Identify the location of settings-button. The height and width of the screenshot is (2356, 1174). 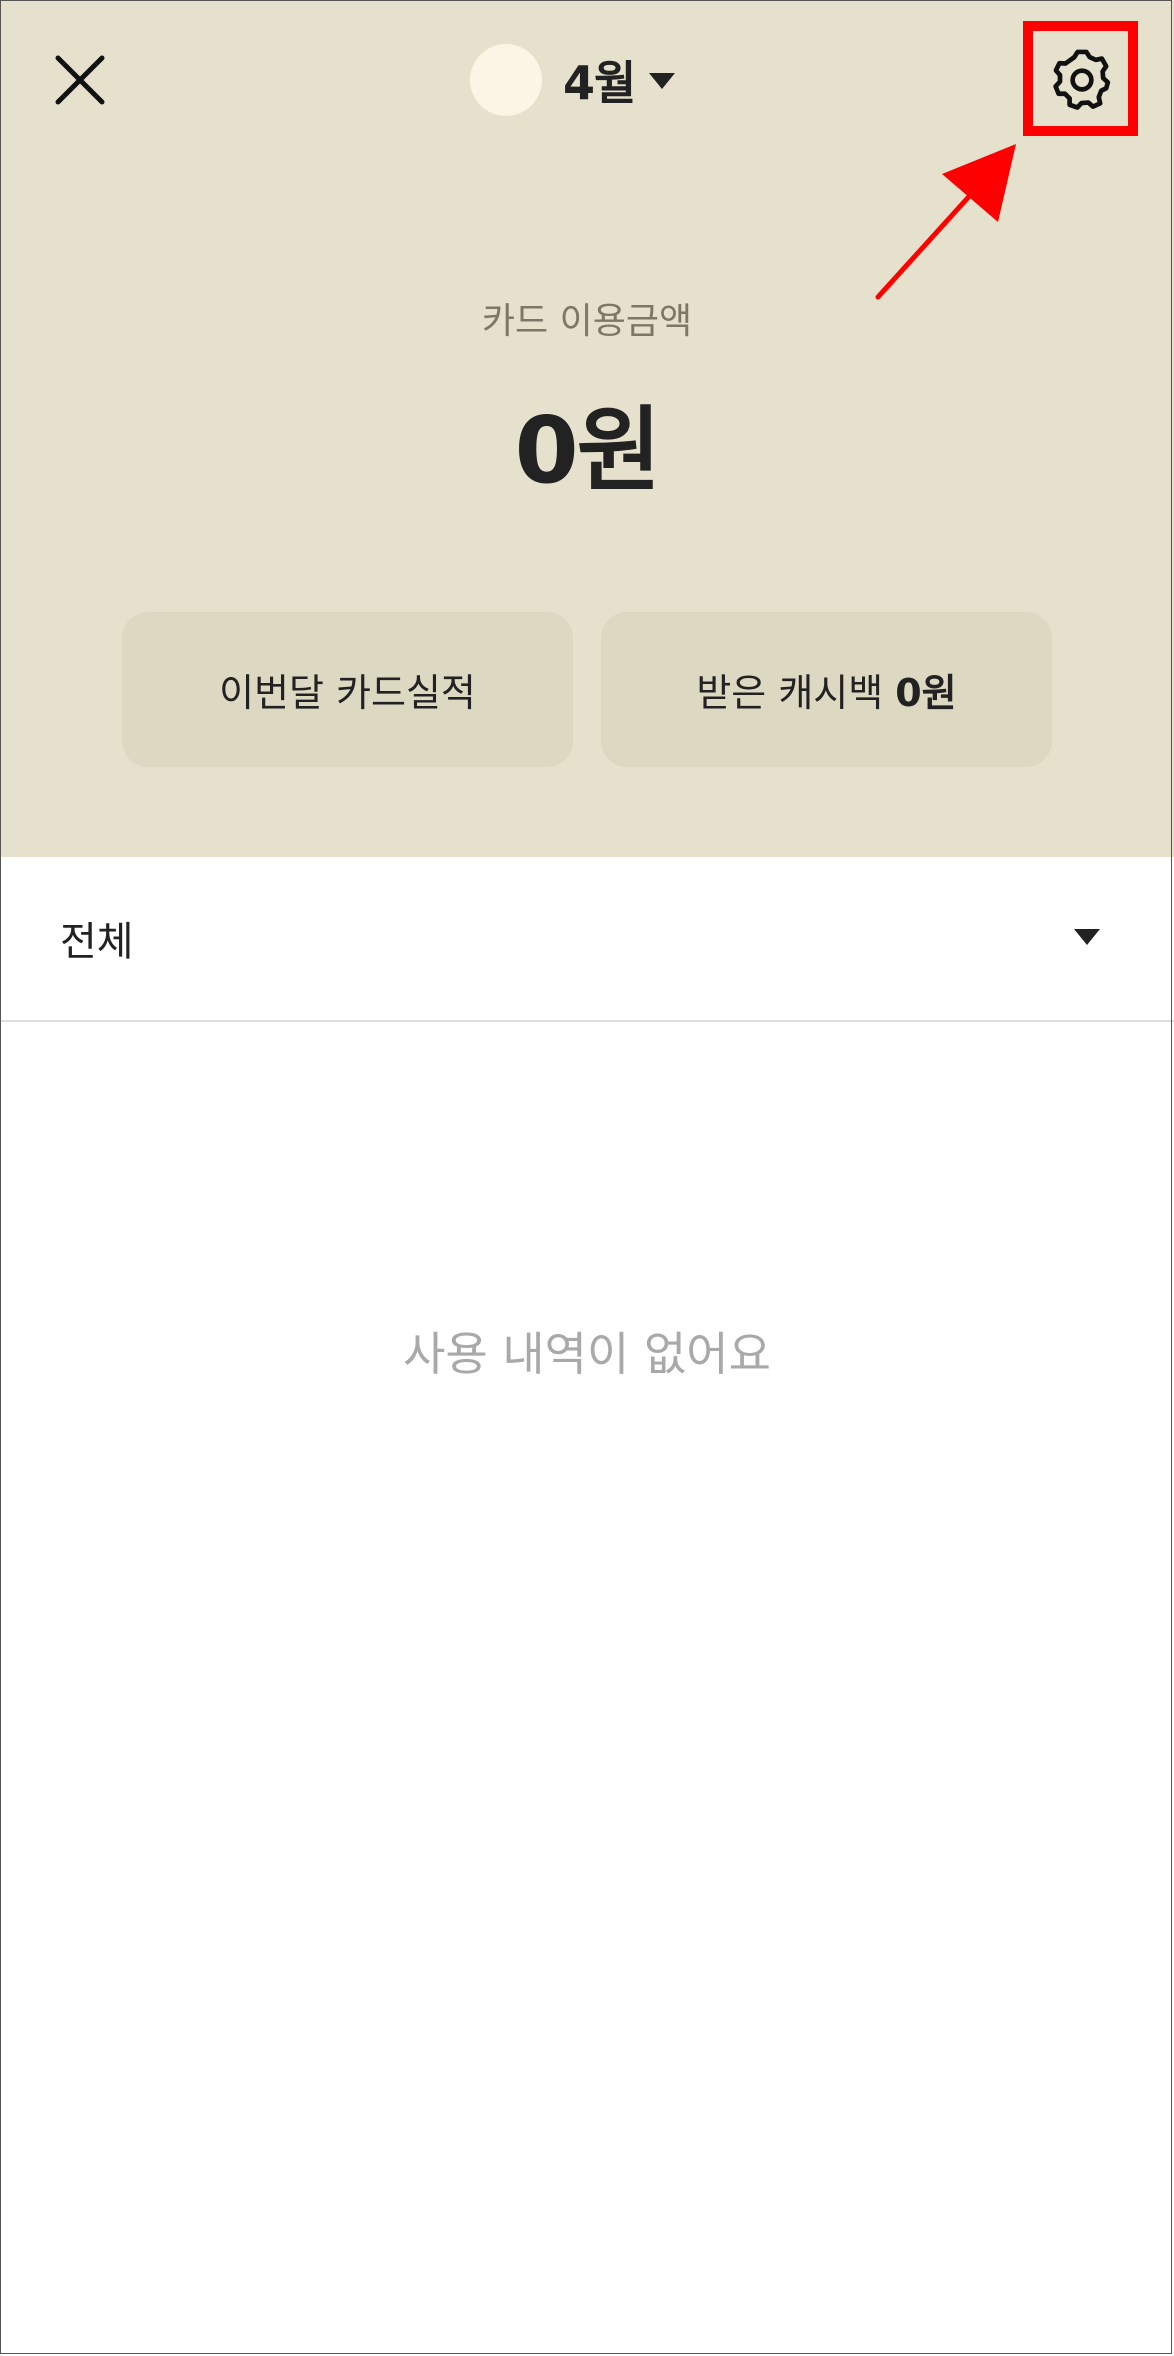
(1082, 80).